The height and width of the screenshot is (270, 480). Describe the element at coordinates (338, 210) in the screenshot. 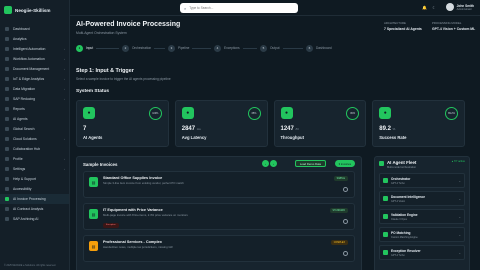

I see `complexity-tag: STANDARD` at that location.